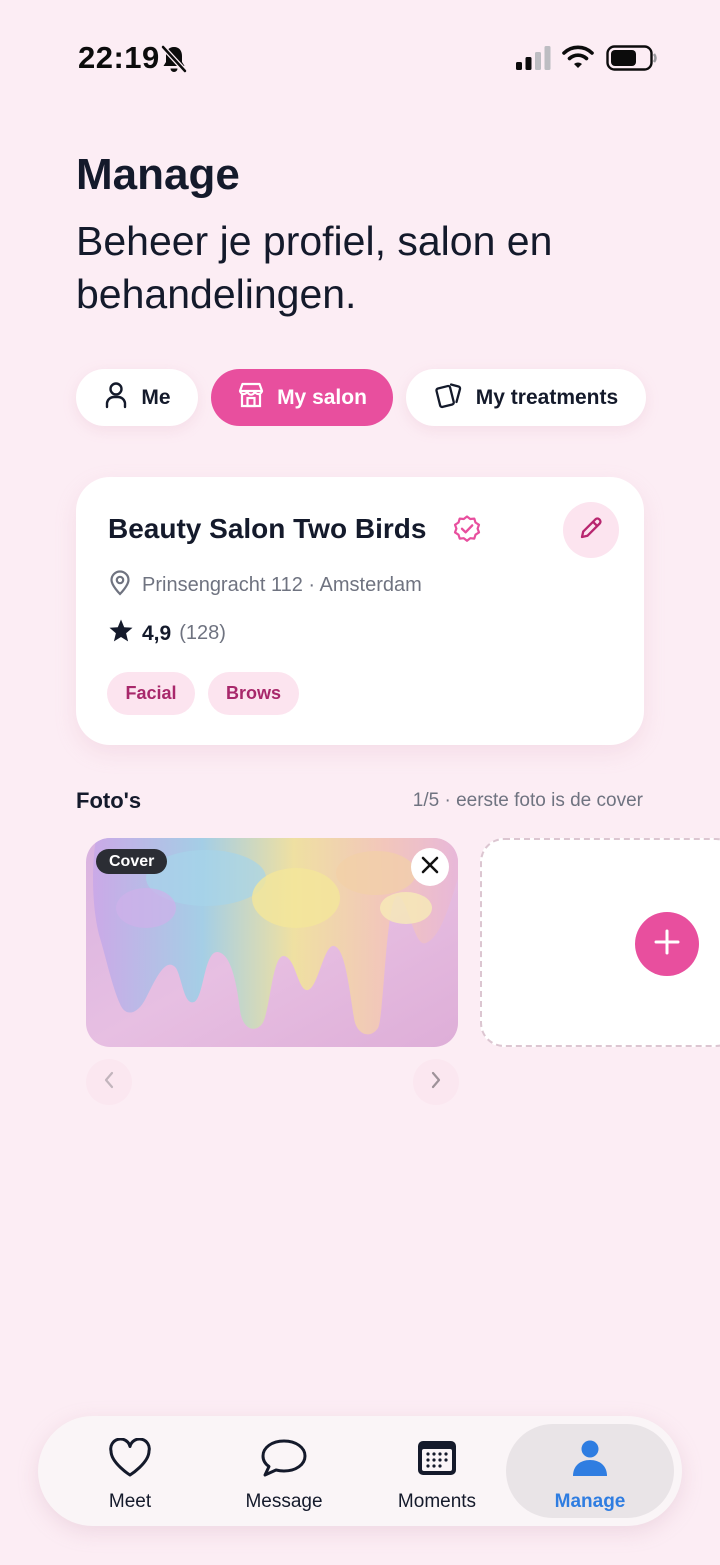 The height and width of the screenshot is (1565, 720). Describe the element at coordinates (322, 397) in the screenshot. I see `tab-label: My salon` at that location.